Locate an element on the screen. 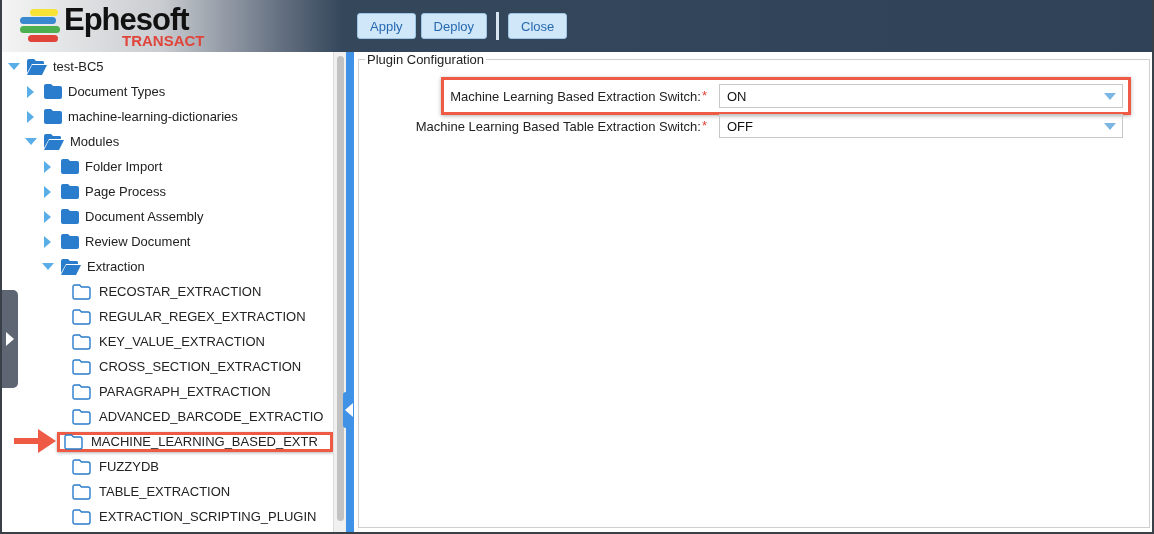  logo-text: Ephesoft is located at coordinates (127, 19).